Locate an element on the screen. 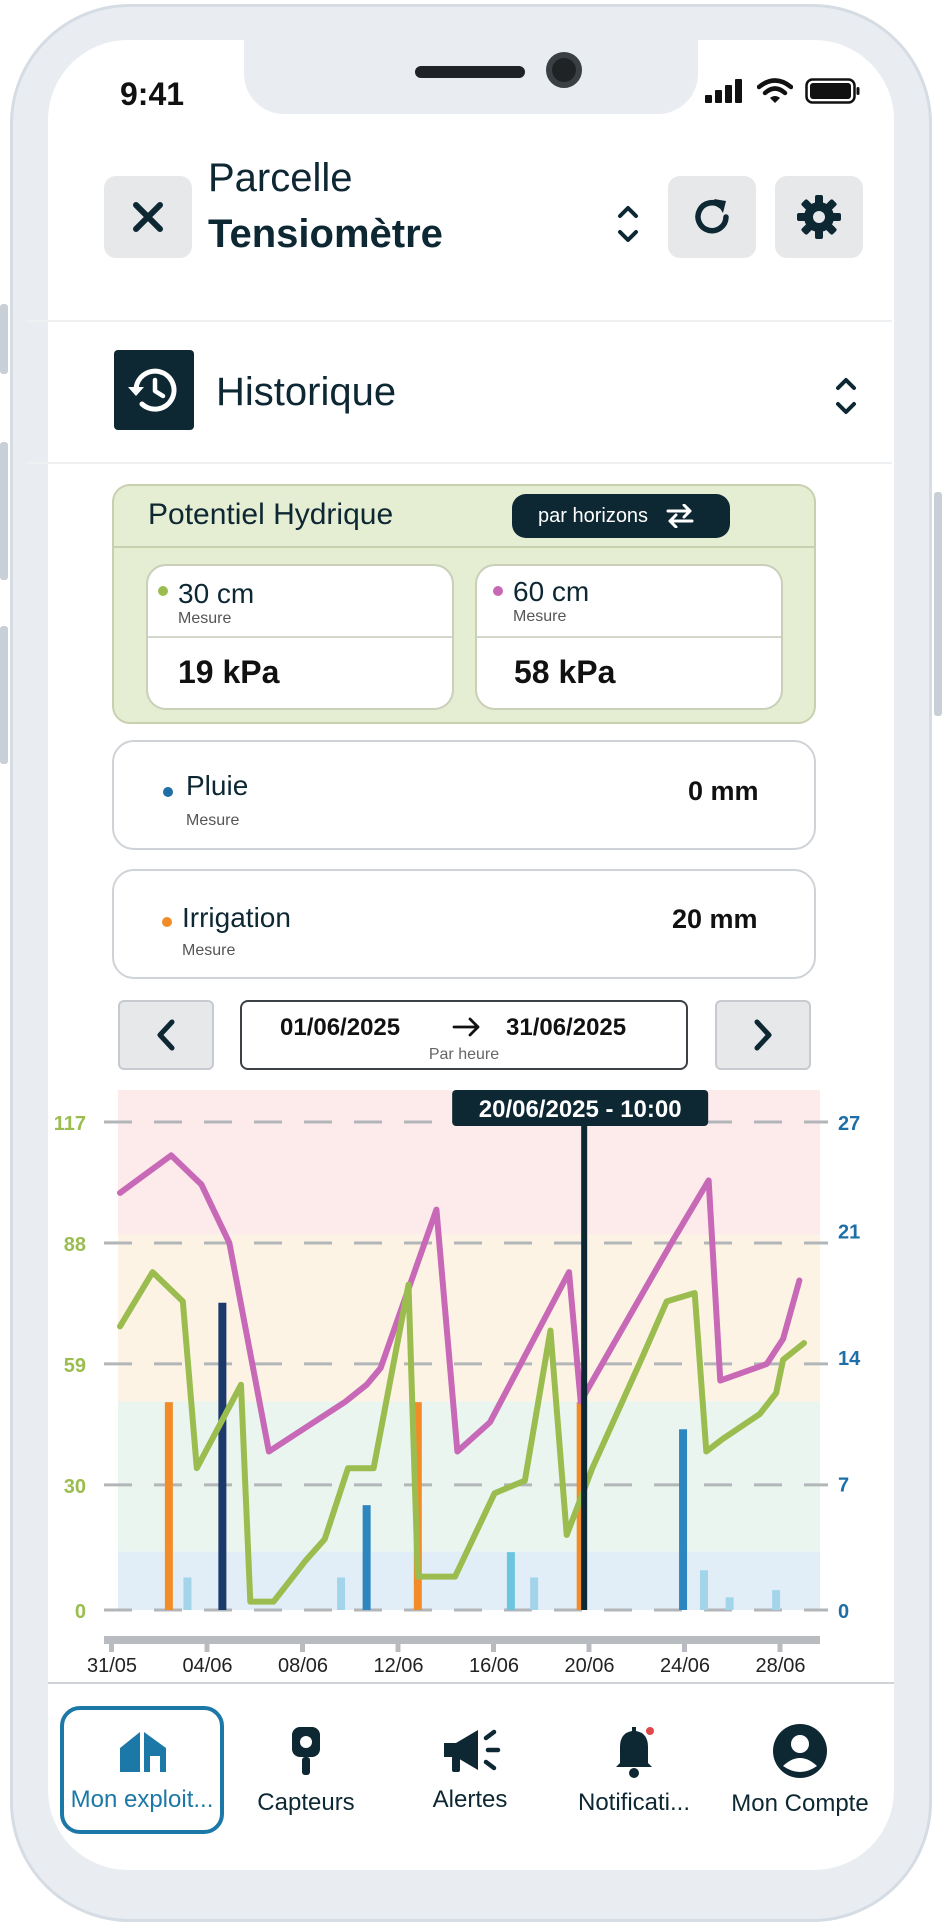 Image resolution: width=942 pixels, height=1930 pixels. history-icon is located at coordinates (152, 390).